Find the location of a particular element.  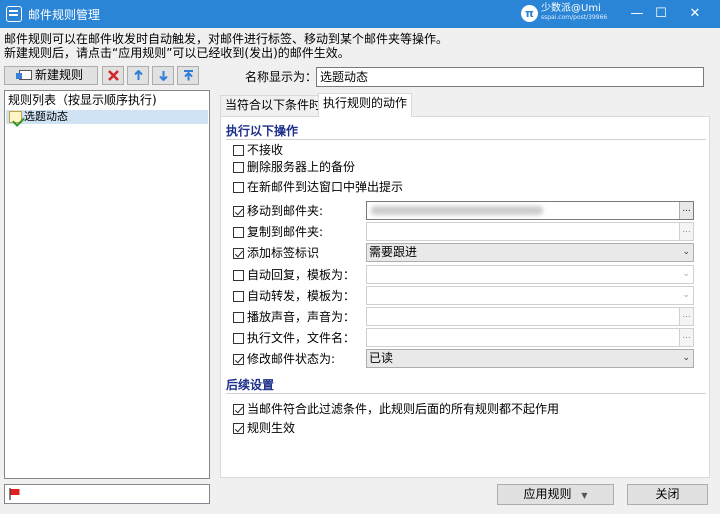

move-top-icon is located at coordinates (188, 75).